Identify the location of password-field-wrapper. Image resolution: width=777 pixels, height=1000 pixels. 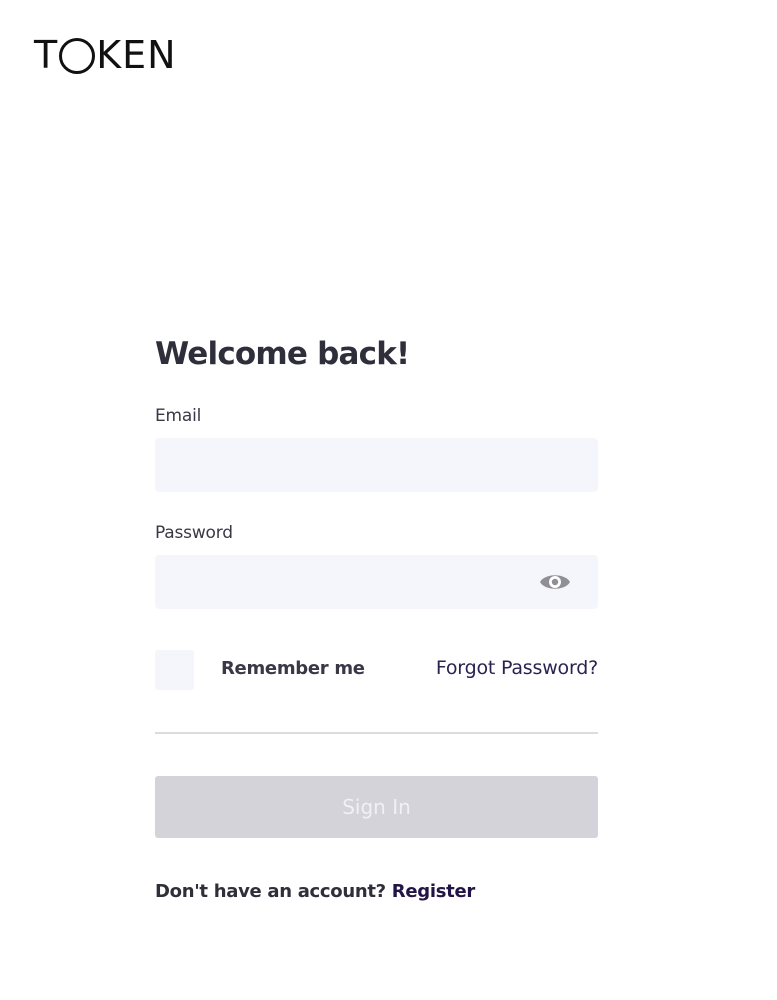
(376, 582).